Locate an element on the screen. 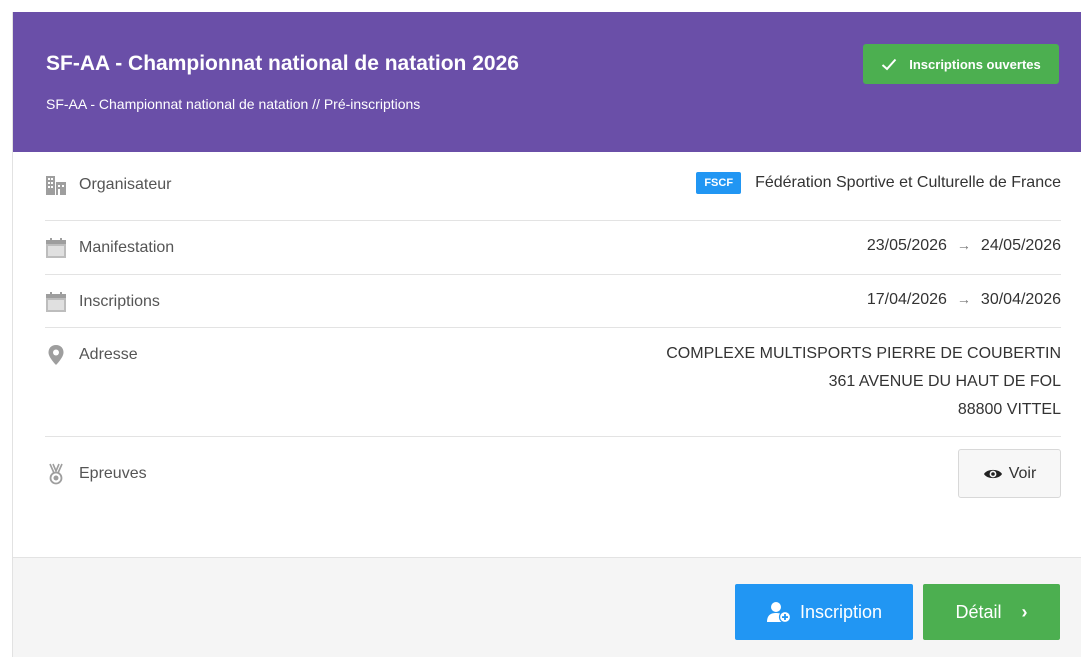 The width and height of the screenshot is (1081, 657). map-marker-icon is located at coordinates (56, 355).